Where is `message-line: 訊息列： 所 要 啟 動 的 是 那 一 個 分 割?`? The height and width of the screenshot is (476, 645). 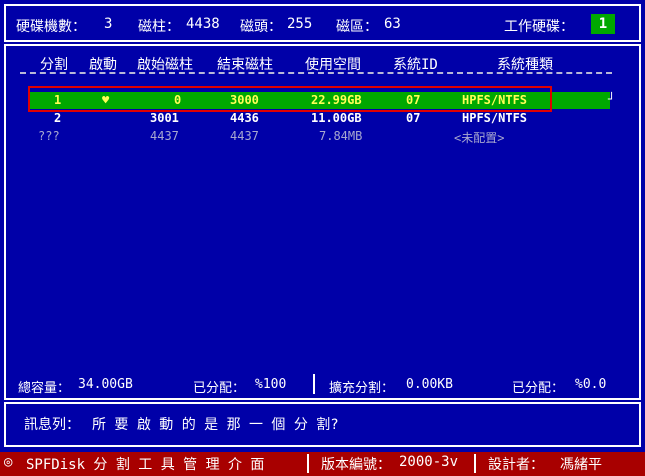
message-line: 訊息列： 所 要 啟 動 的 是 那 一 個 分 割? is located at coordinates (181, 424).